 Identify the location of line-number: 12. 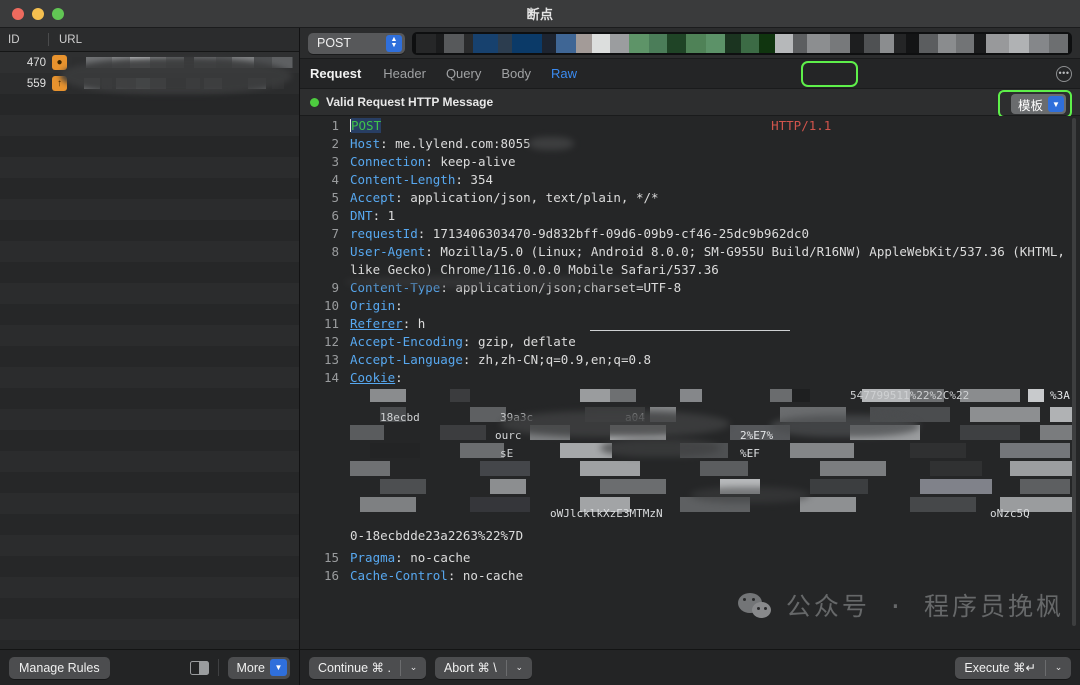
(331, 341).